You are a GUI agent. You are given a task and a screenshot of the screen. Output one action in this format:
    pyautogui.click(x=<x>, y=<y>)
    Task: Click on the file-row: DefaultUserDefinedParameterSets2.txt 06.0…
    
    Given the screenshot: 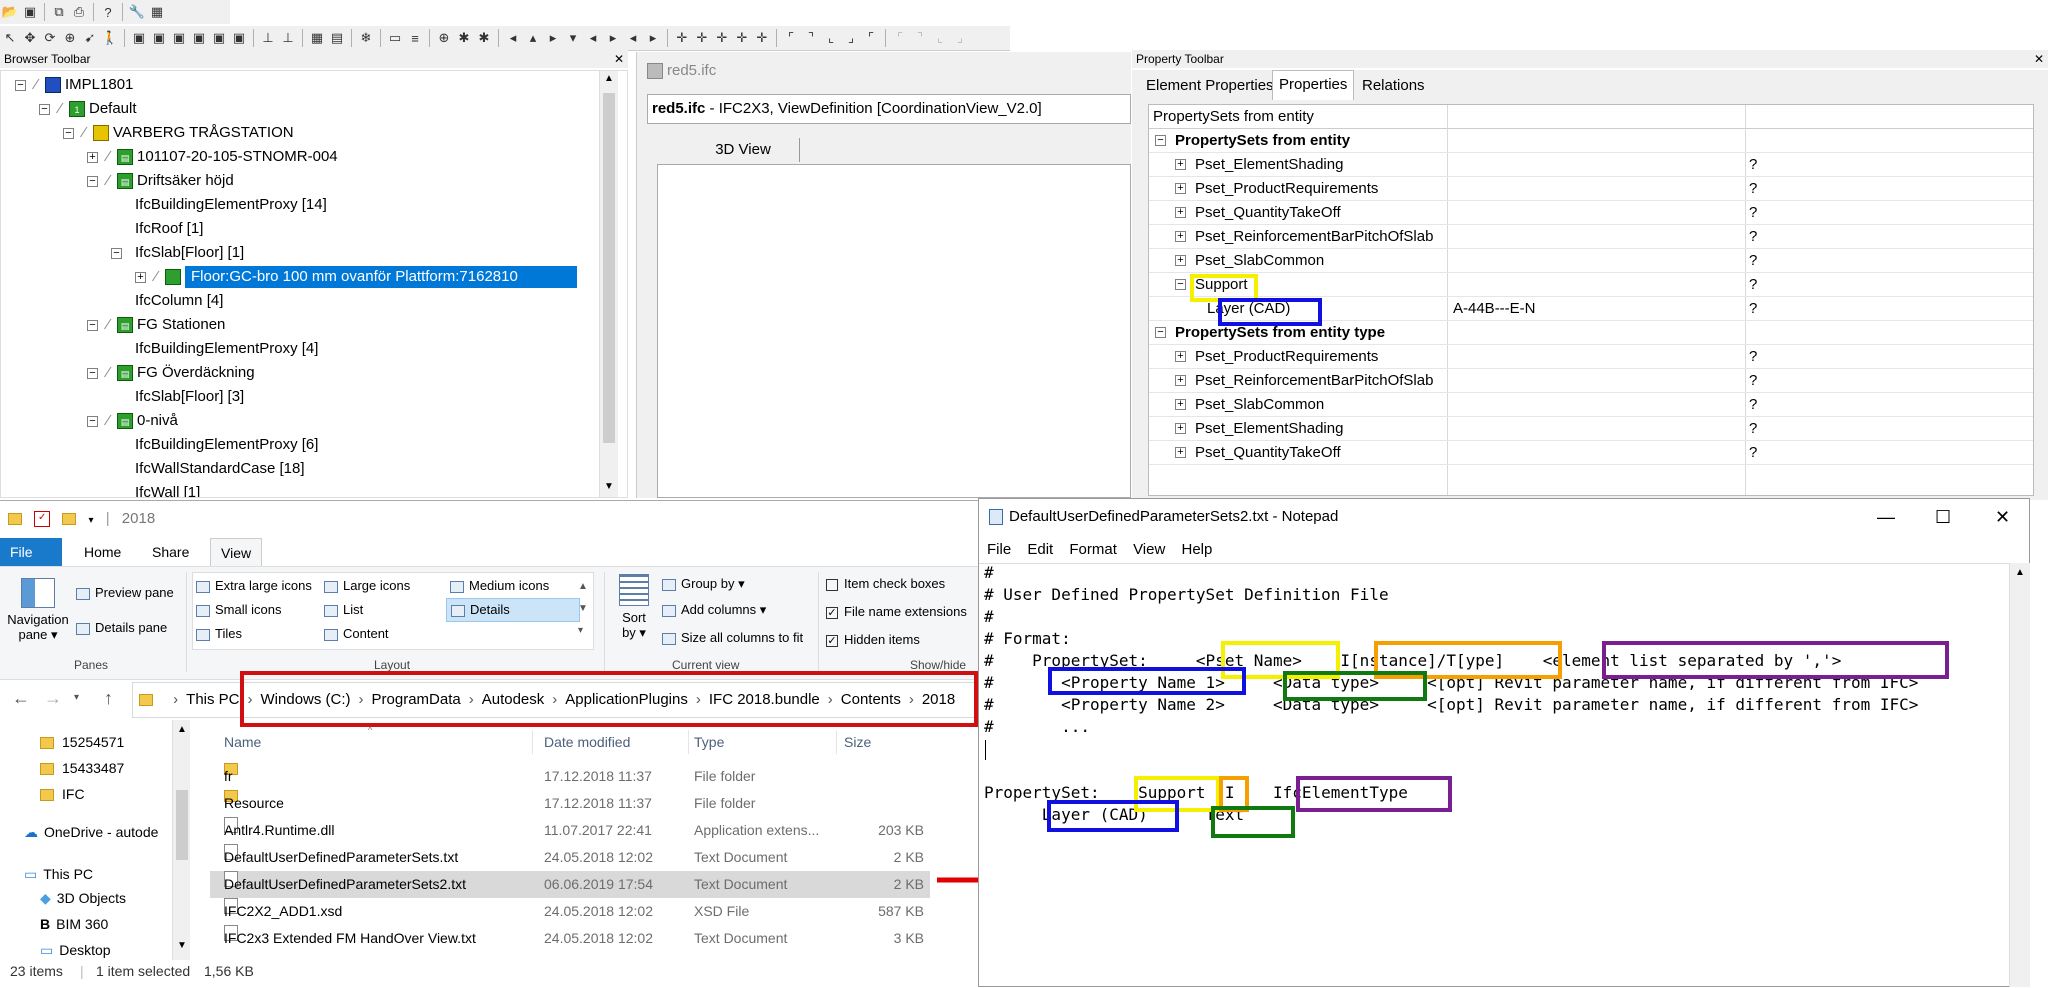 What is the action you would take?
    pyautogui.click(x=570, y=884)
    